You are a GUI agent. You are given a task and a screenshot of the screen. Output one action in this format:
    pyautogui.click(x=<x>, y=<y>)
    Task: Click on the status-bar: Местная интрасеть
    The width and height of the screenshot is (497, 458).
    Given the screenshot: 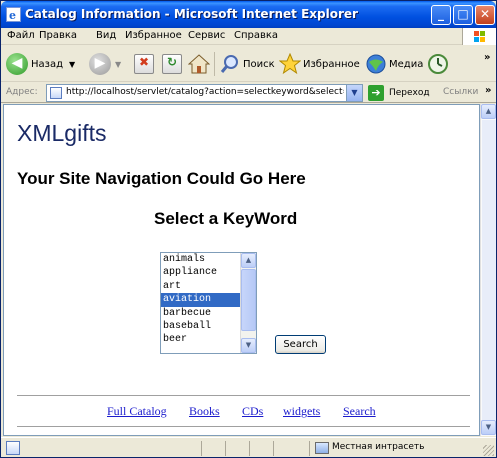 What is the action you would take?
    pyautogui.click(x=248, y=447)
    